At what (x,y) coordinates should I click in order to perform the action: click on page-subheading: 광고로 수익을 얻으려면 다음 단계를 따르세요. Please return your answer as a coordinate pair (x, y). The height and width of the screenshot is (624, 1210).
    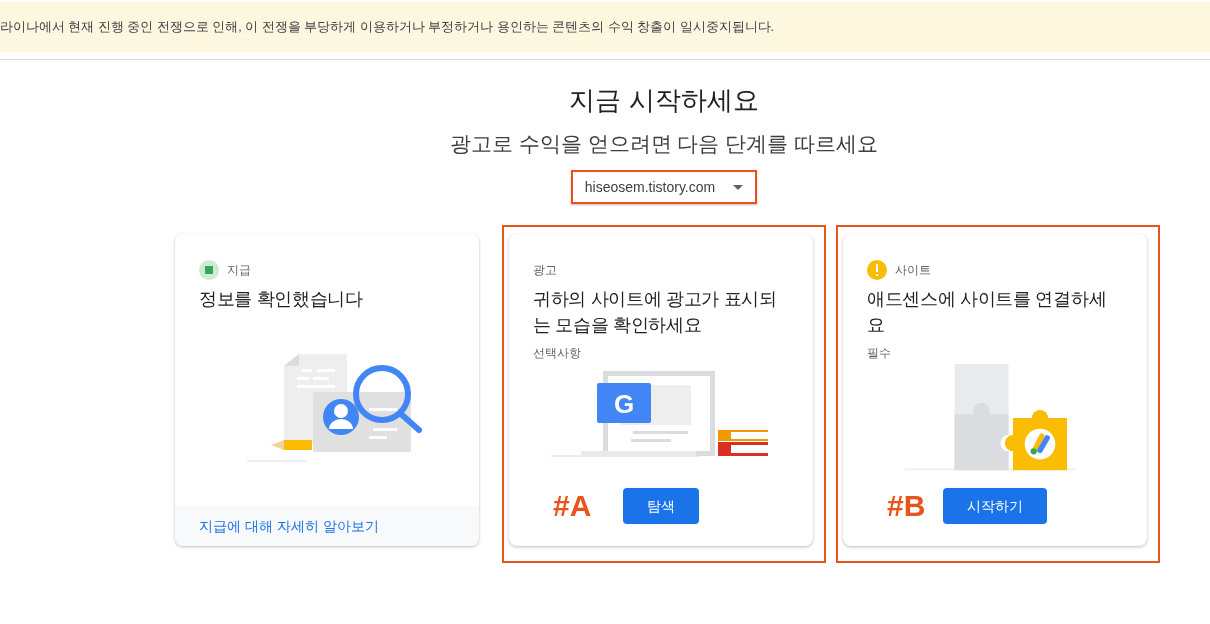
    Looking at the image, I should click on (664, 144).